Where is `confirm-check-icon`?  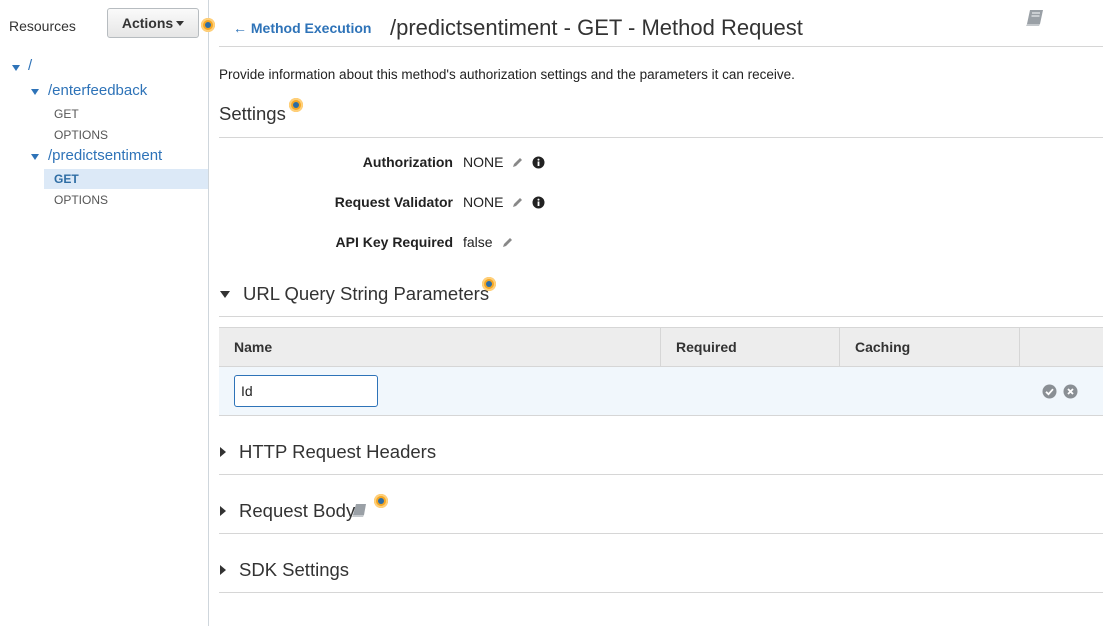
confirm-check-icon is located at coordinates (1049, 391).